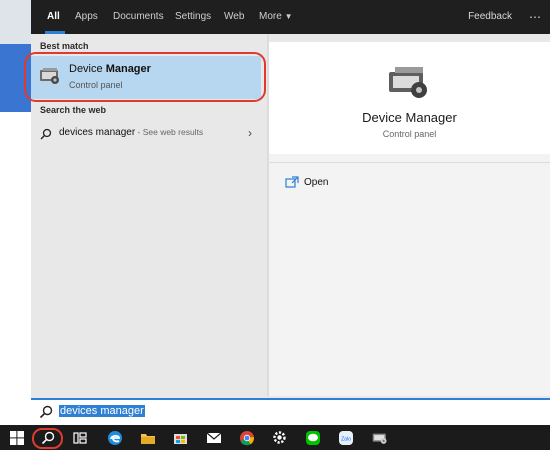 This screenshot has width=550, height=450. Describe the element at coordinates (246, 437) in the screenshot. I see `chrome-icon` at that location.